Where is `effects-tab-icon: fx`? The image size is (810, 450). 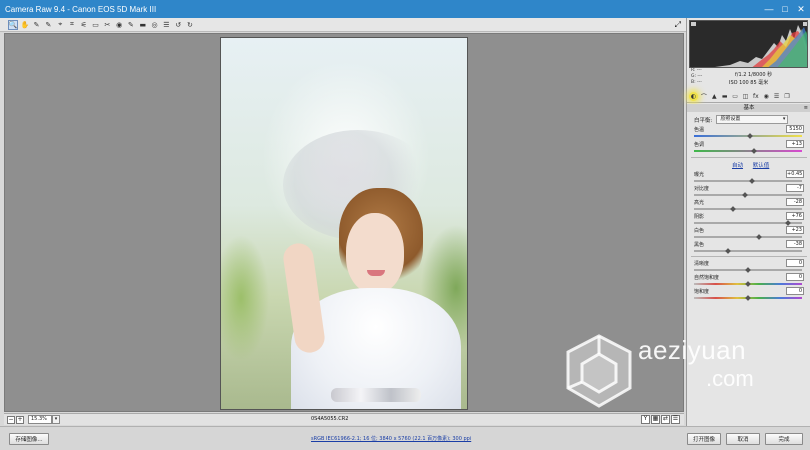 effects-tab-icon: fx is located at coordinates (755, 96).